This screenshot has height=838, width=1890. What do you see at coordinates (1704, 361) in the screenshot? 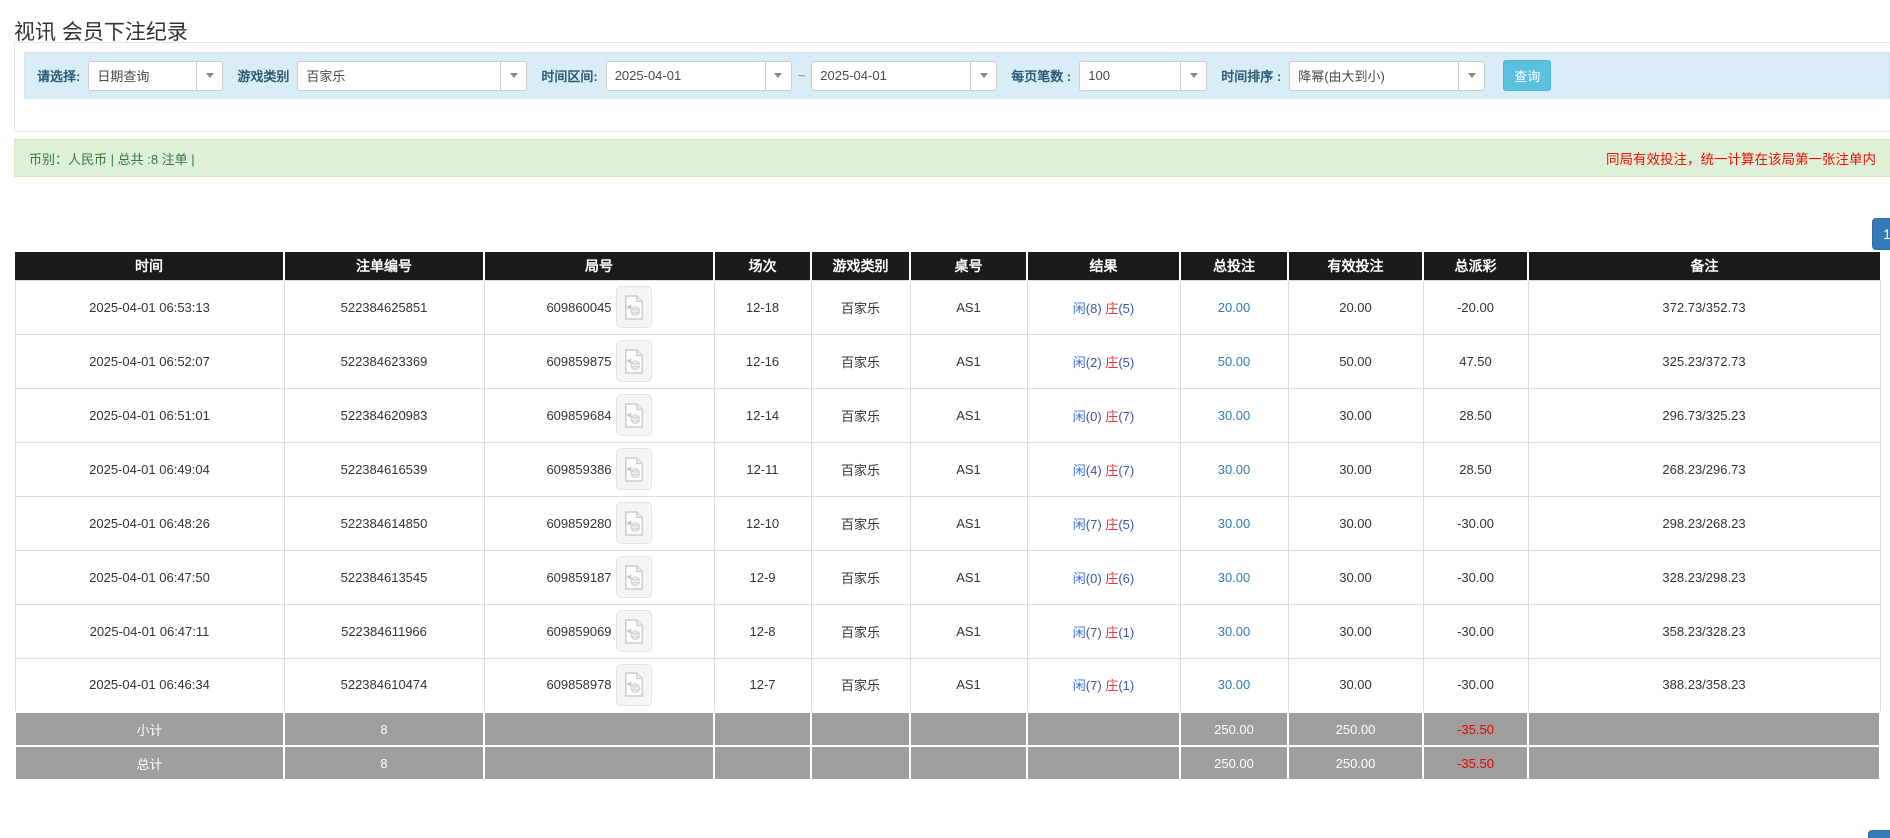
I see `remark-cell: 325.23/372.73` at bounding box center [1704, 361].